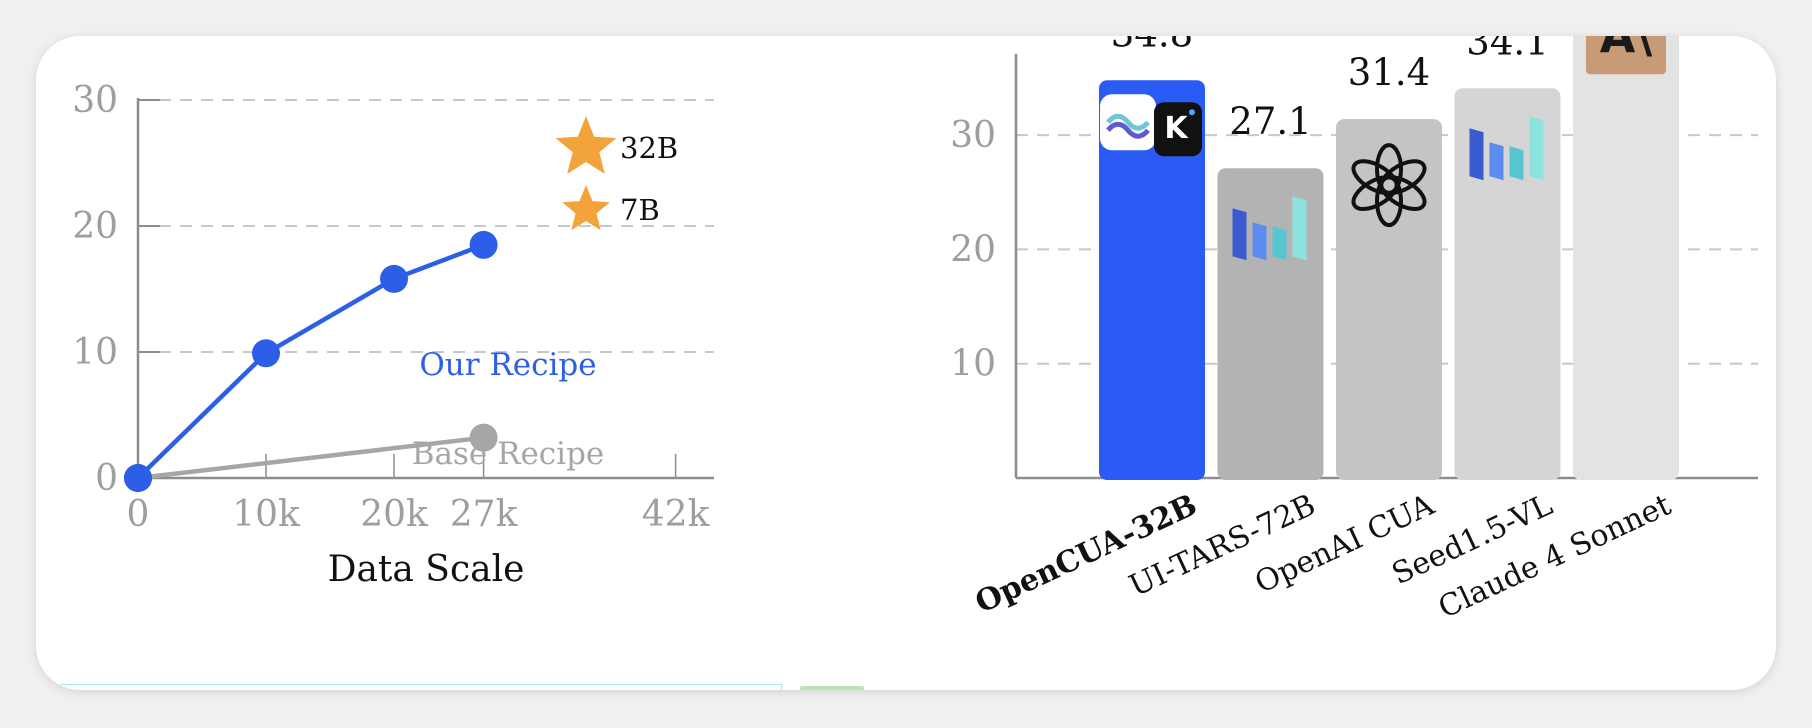  I want to click on legend-label: 32B, so click(649, 148).